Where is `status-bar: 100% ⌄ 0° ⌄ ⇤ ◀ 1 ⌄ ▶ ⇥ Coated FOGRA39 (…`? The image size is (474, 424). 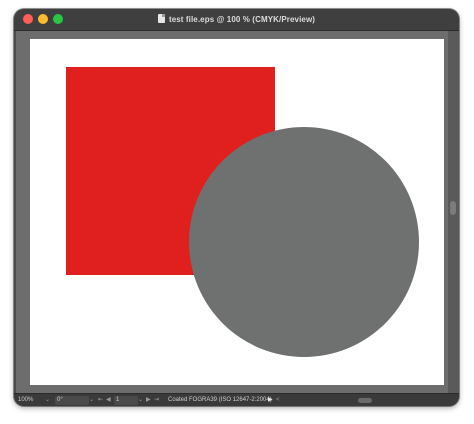 status-bar: 100% ⌄ 0° ⌄ ⇤ ◀ 1 ⌄ ▶ ⇥ Coated FOGRA39 (… is located at coordinates (236, 399).